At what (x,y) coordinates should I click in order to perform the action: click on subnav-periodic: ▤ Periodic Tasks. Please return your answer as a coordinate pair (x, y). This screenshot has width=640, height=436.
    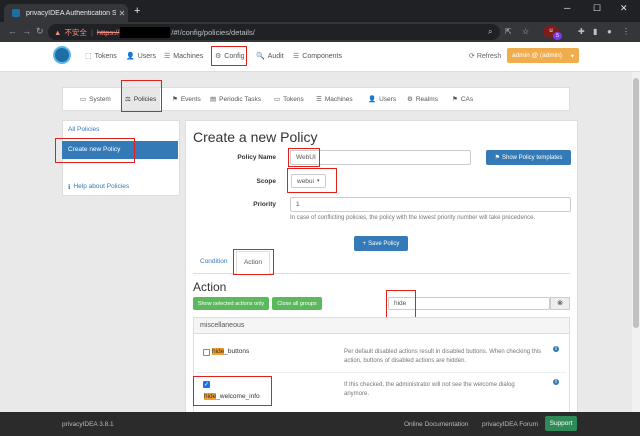
    Looking at the image, I should click on (235, 99).